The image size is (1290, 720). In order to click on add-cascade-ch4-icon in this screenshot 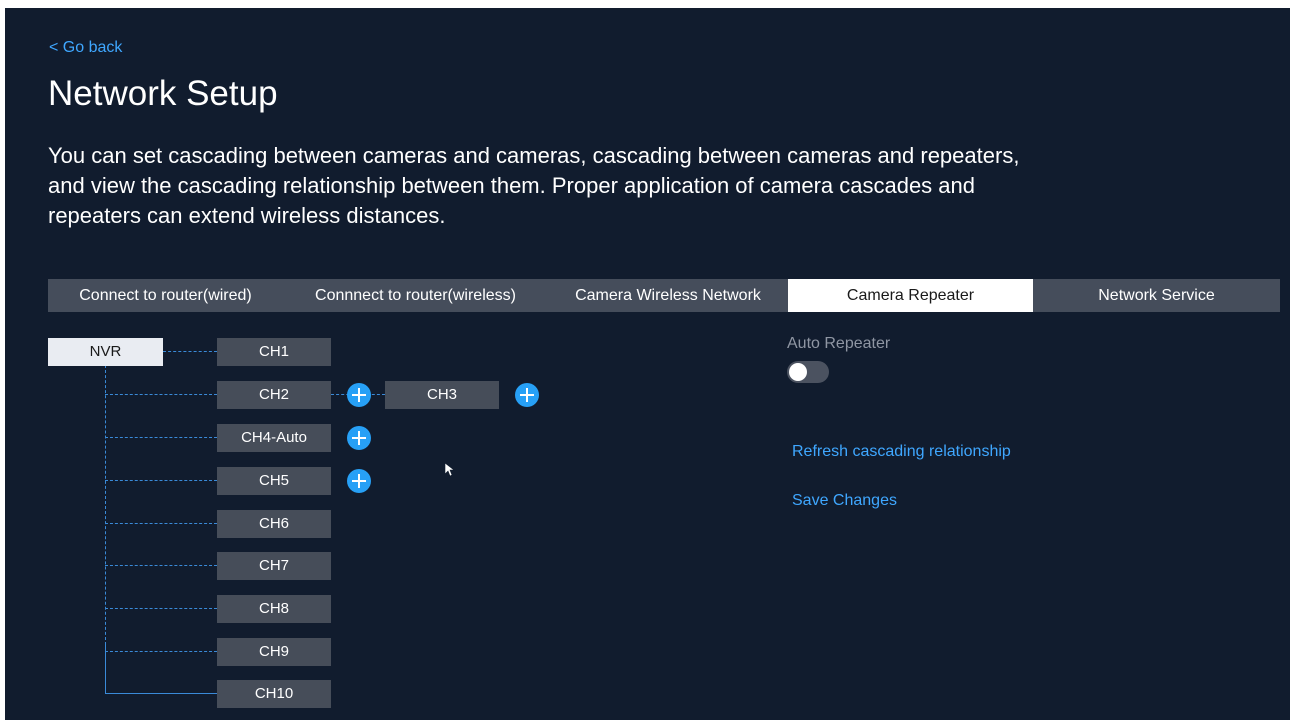, I will do `click(359, 438)`.